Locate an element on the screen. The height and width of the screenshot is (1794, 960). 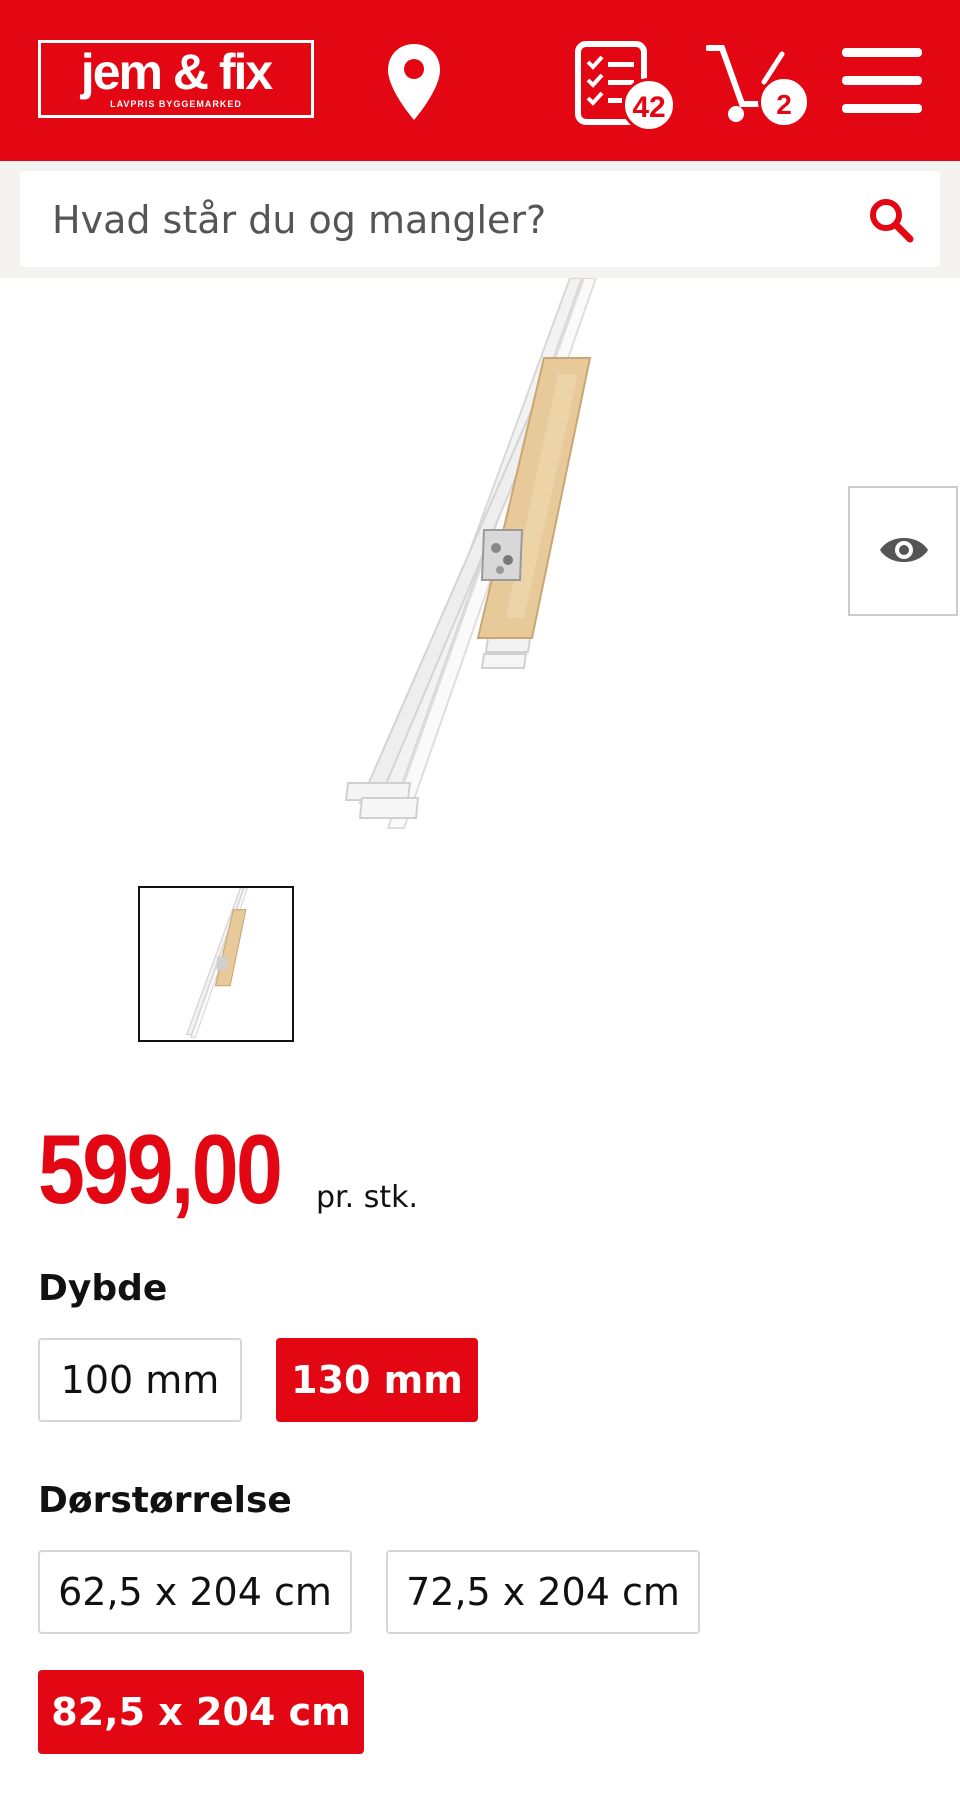
depth-option-100mm: 100 mm is located at coordinates (140, 1380).